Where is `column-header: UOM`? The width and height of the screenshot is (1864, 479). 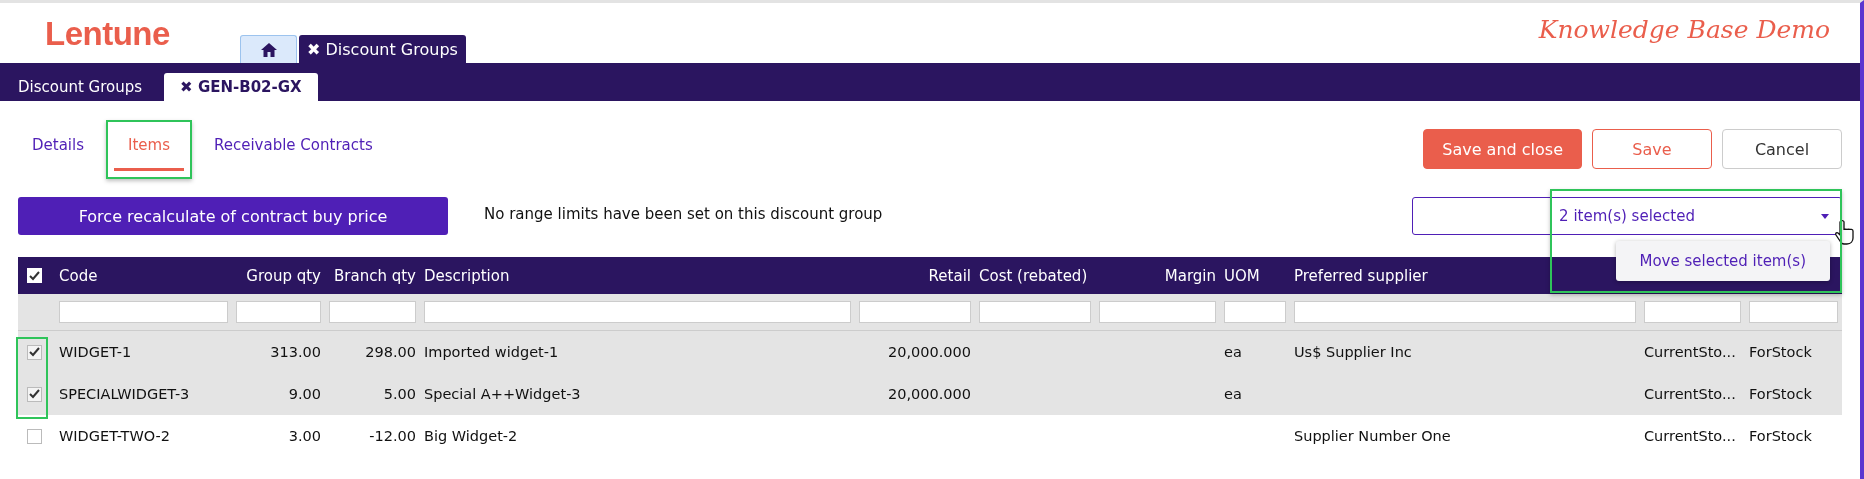
column-header: UOM is located at coordinates (1242, 275).